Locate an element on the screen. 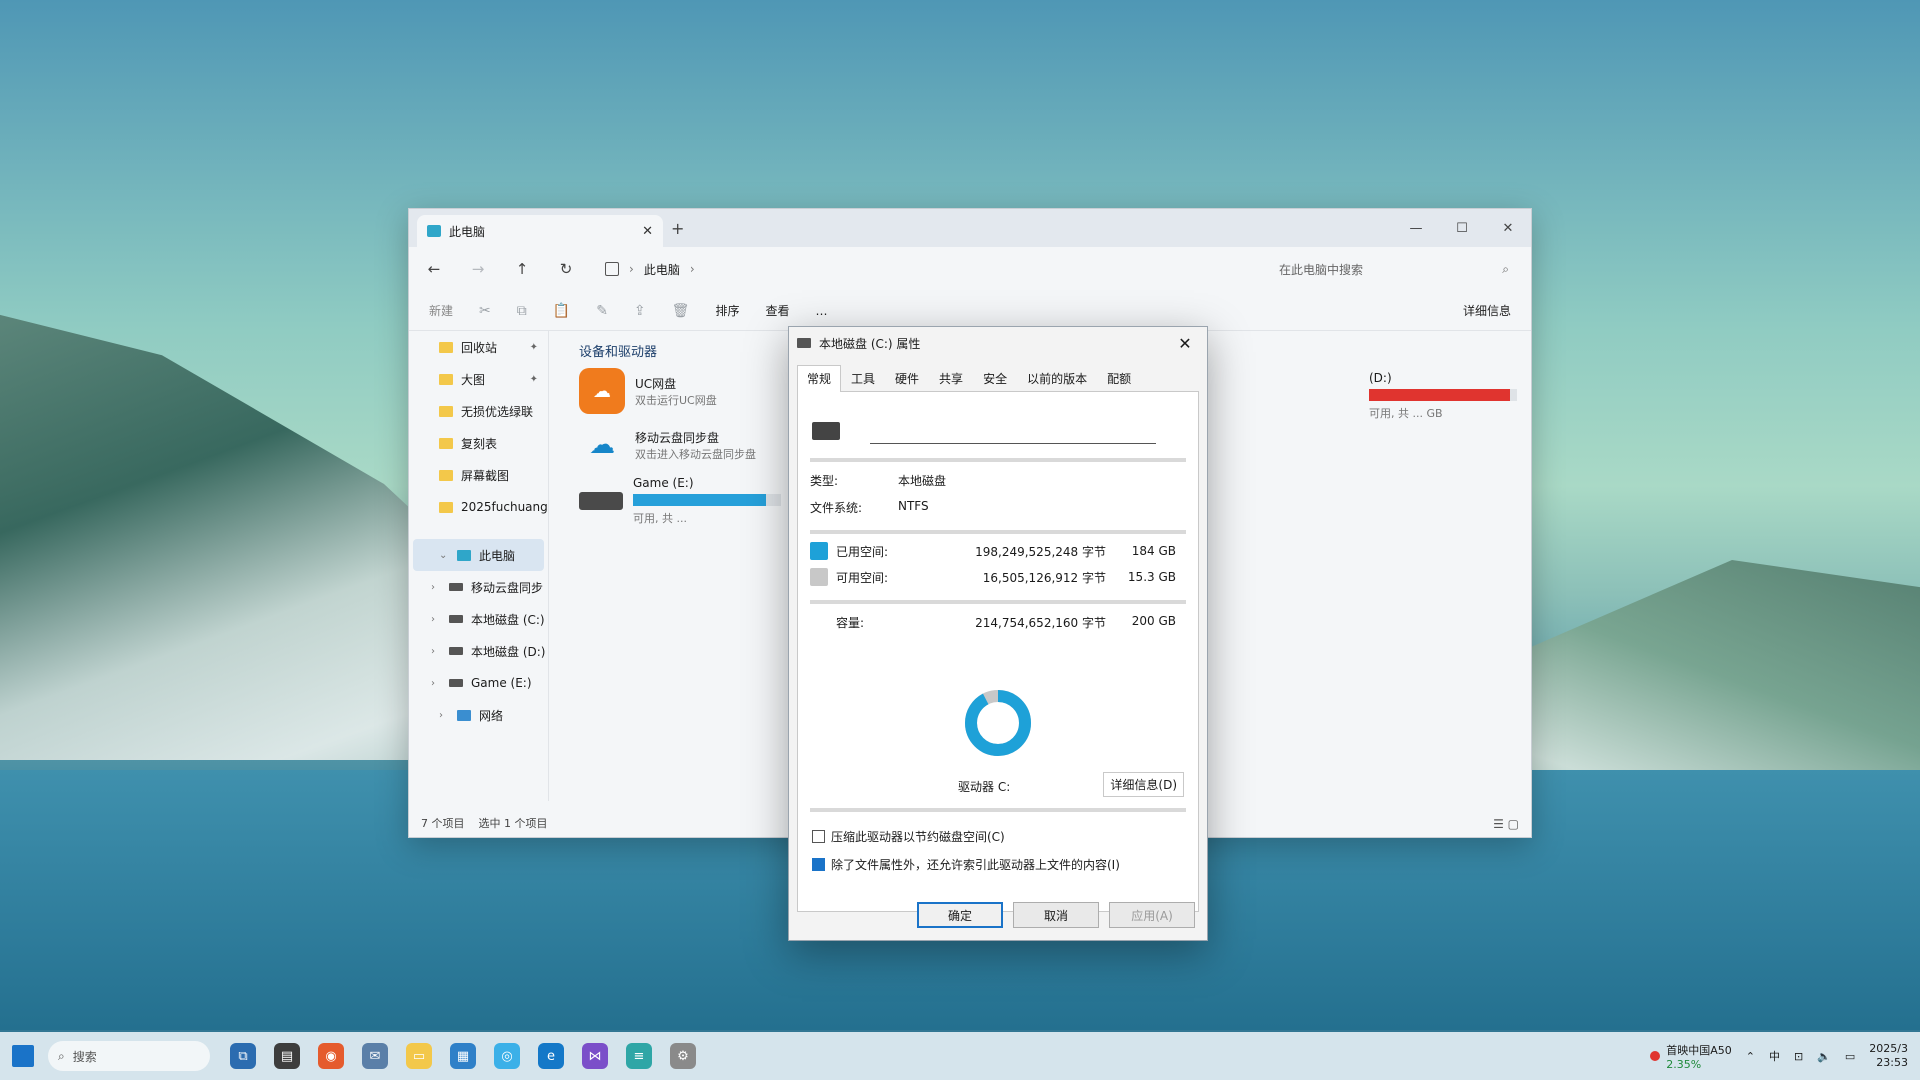 The width and height of the screenshot is (1920, 1080). view-button: 查看 is located at coordinates (777, 310).